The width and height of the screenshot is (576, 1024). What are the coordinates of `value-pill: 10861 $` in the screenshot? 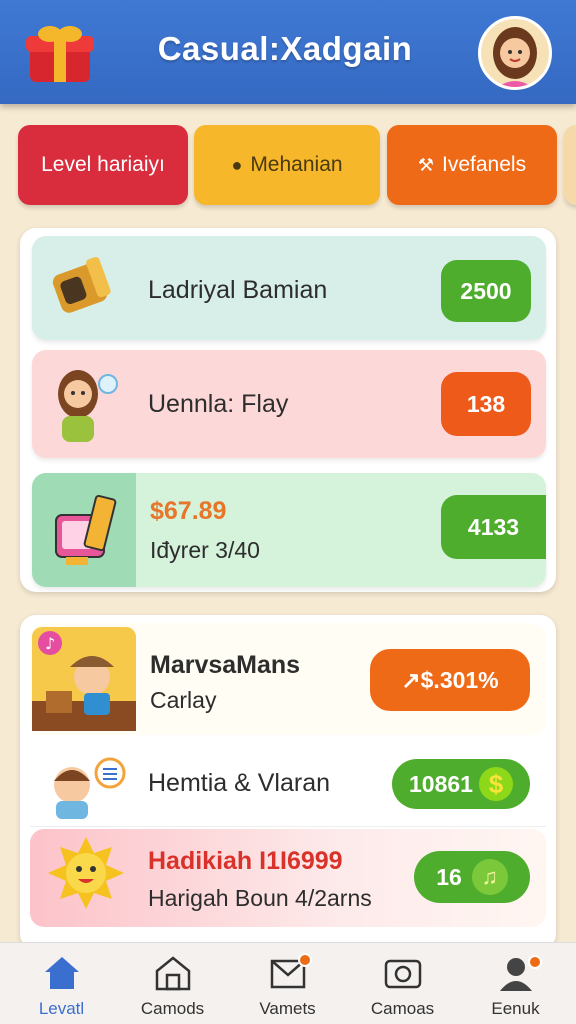 It's located at (461, 784).